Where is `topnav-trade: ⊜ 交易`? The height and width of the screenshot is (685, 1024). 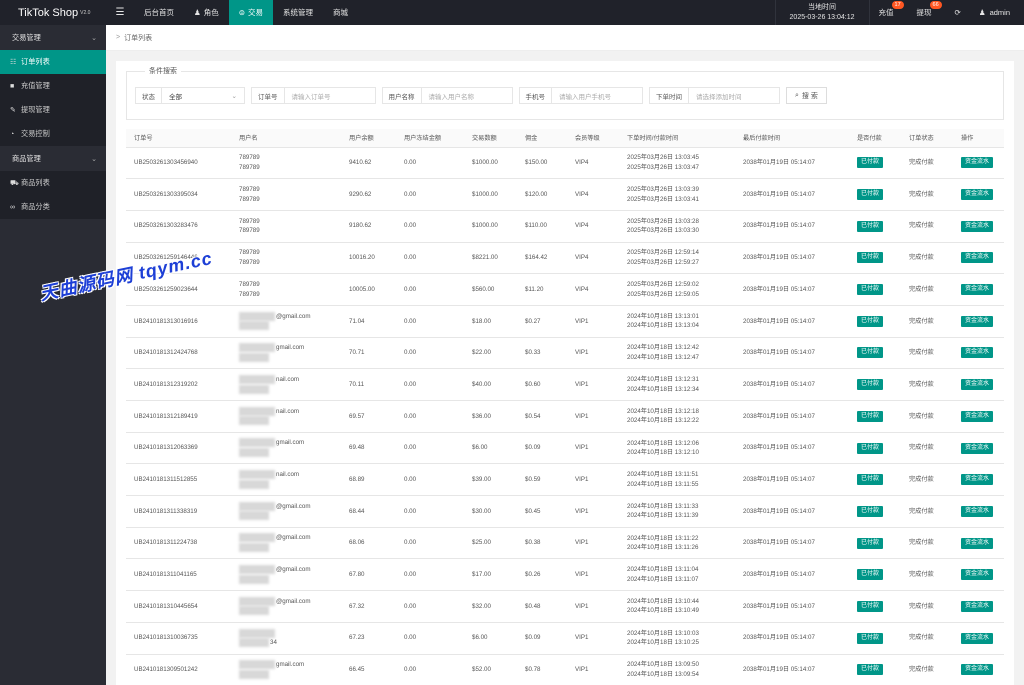
topnav-trade: ⊜ 交易 is located at coordinates (251, 12).